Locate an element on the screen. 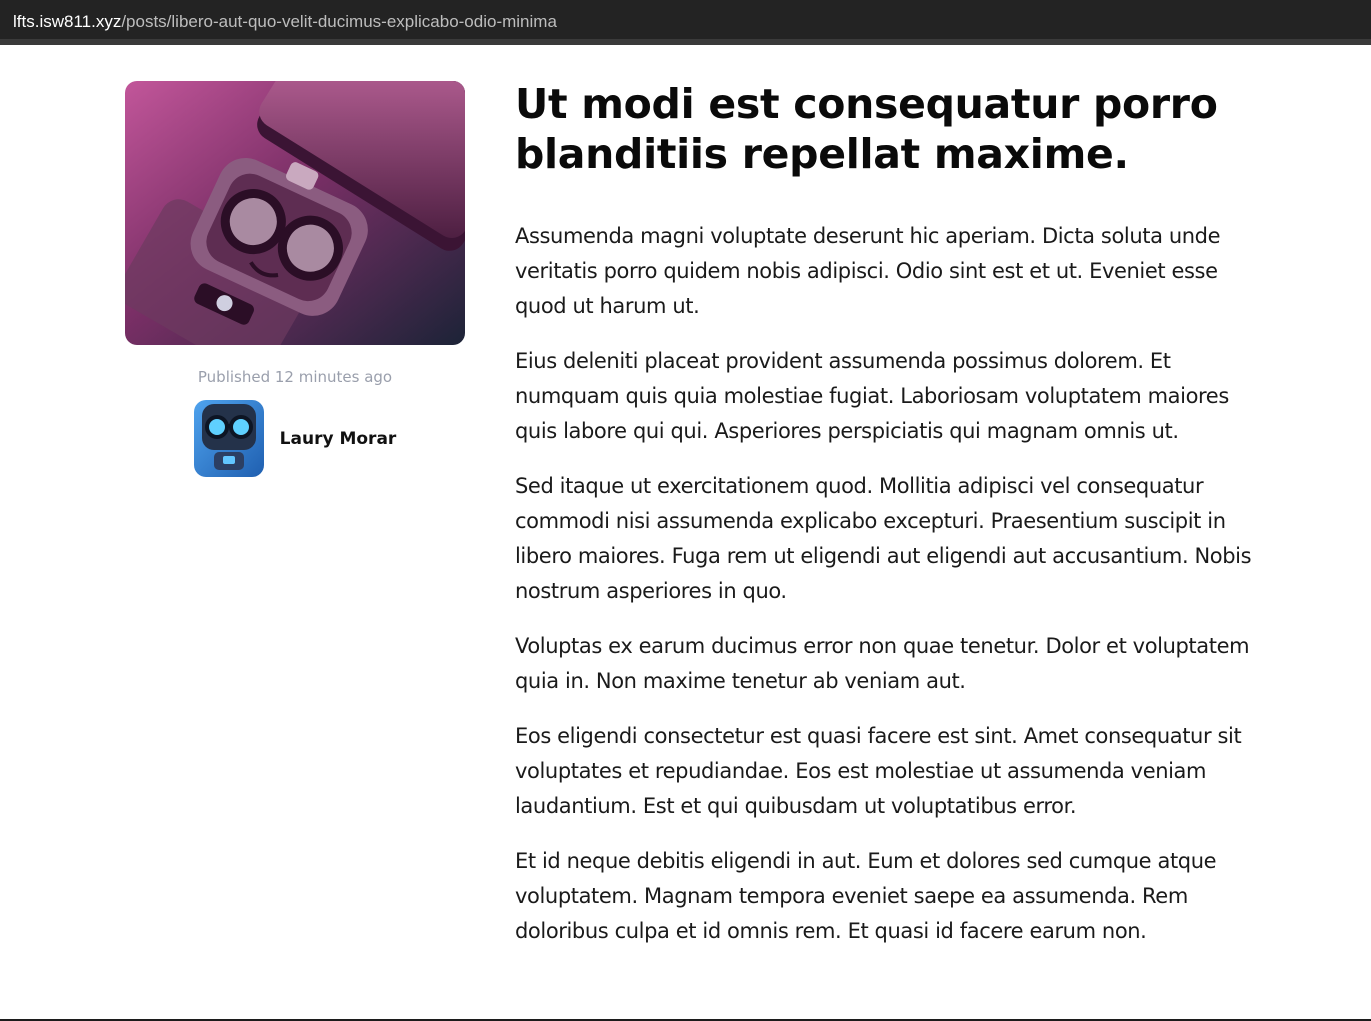 The width and height of the screenshot is (1371, 1021). robot-avatar-icon is located at coordinates (228, 438).